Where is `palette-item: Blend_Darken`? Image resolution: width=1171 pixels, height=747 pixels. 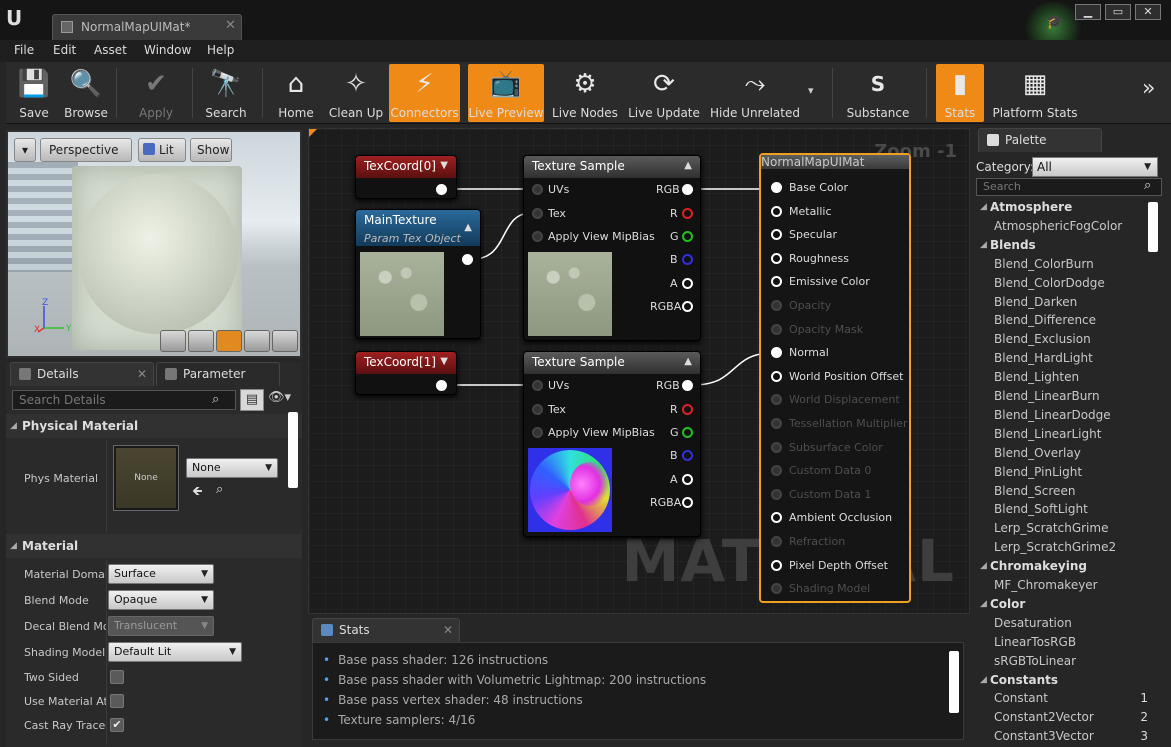 palette-item: Blend_Darken is located at coordinates (1063, 302).